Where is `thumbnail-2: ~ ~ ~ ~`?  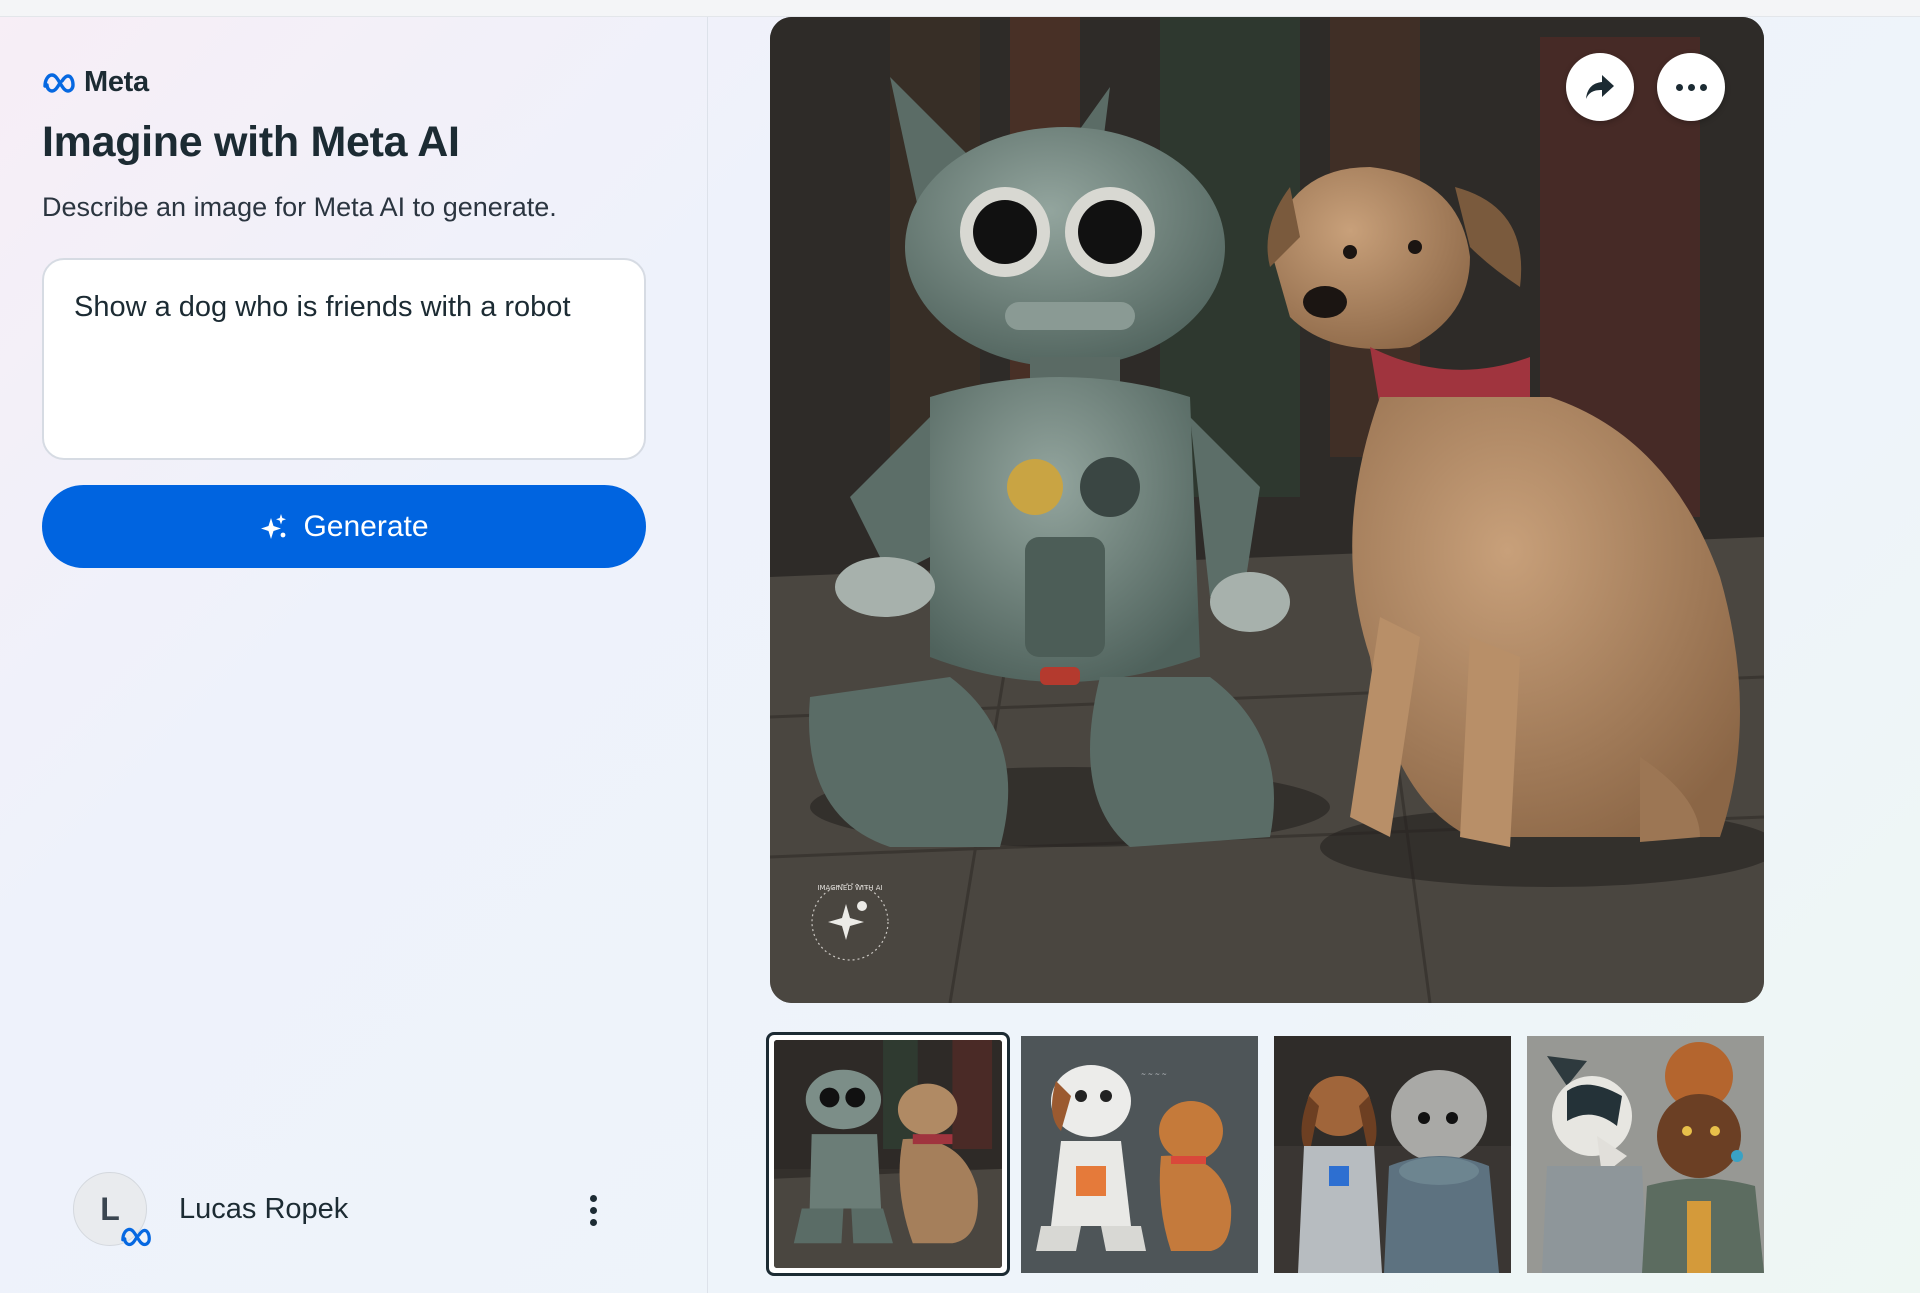
thumbnail-2: ~ ~ ~ ~ is located at coordinates (1139, 1154).